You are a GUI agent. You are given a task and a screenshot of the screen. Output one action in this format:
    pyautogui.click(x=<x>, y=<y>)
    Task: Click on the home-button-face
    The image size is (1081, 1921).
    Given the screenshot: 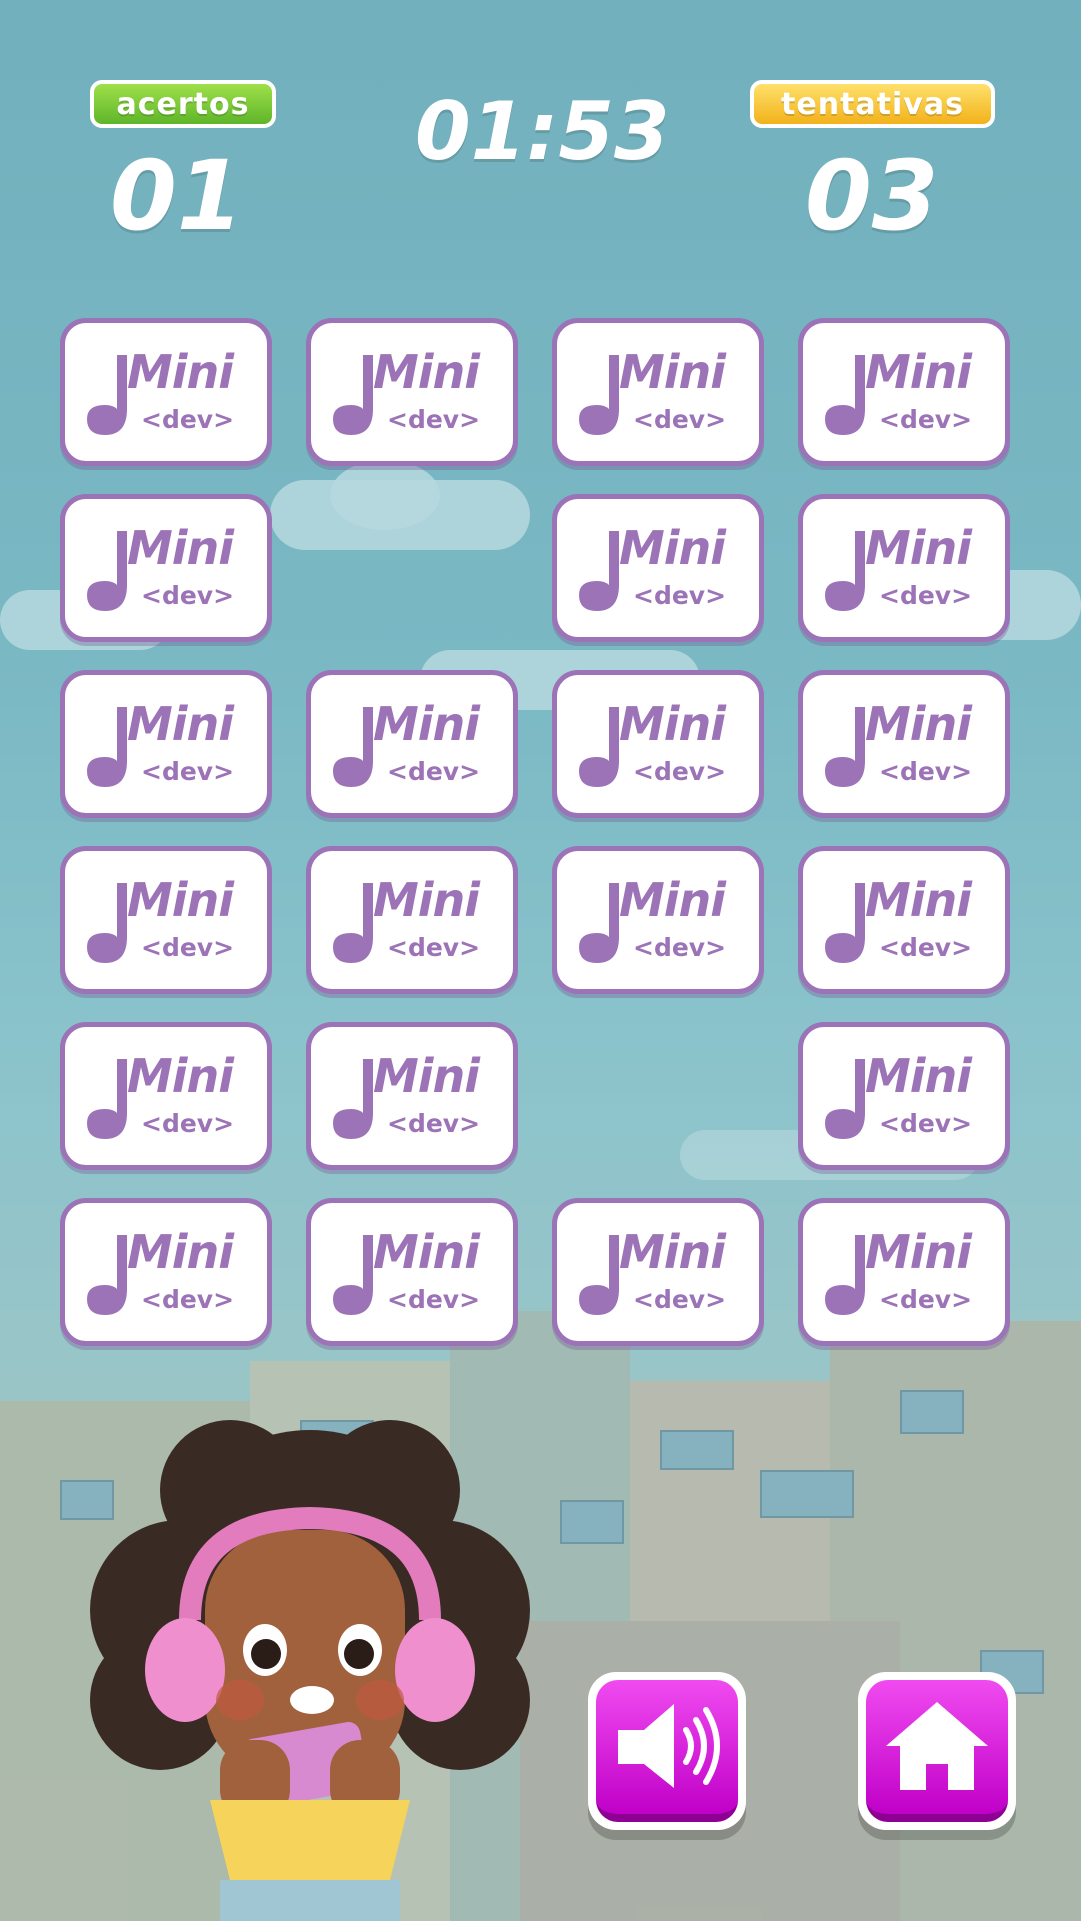 What is the action you would take?
    pyautogui.click(x=937, y=1751)
    